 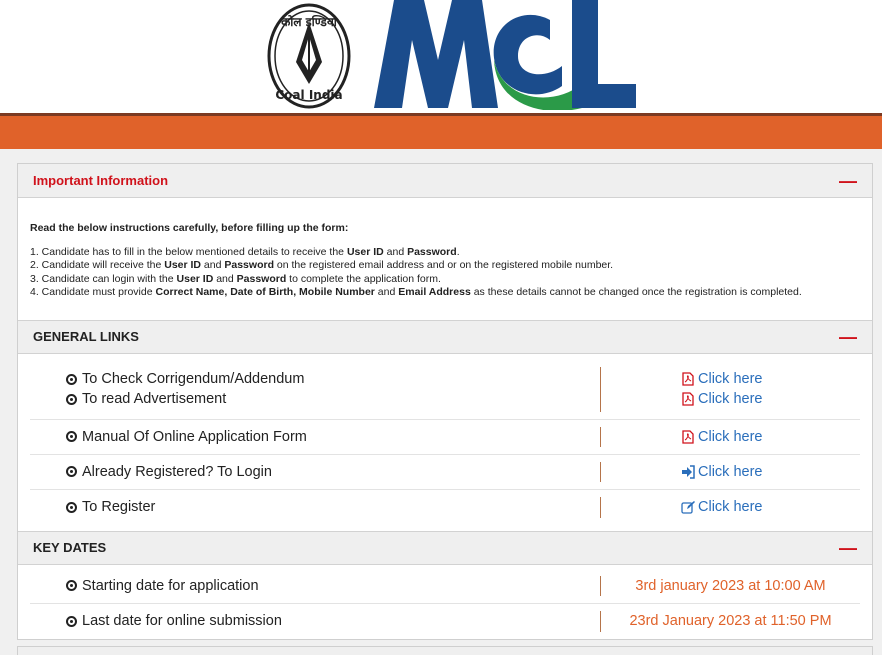 I want to click on important-info-header: Important Information —, so click(x=445, y=181).